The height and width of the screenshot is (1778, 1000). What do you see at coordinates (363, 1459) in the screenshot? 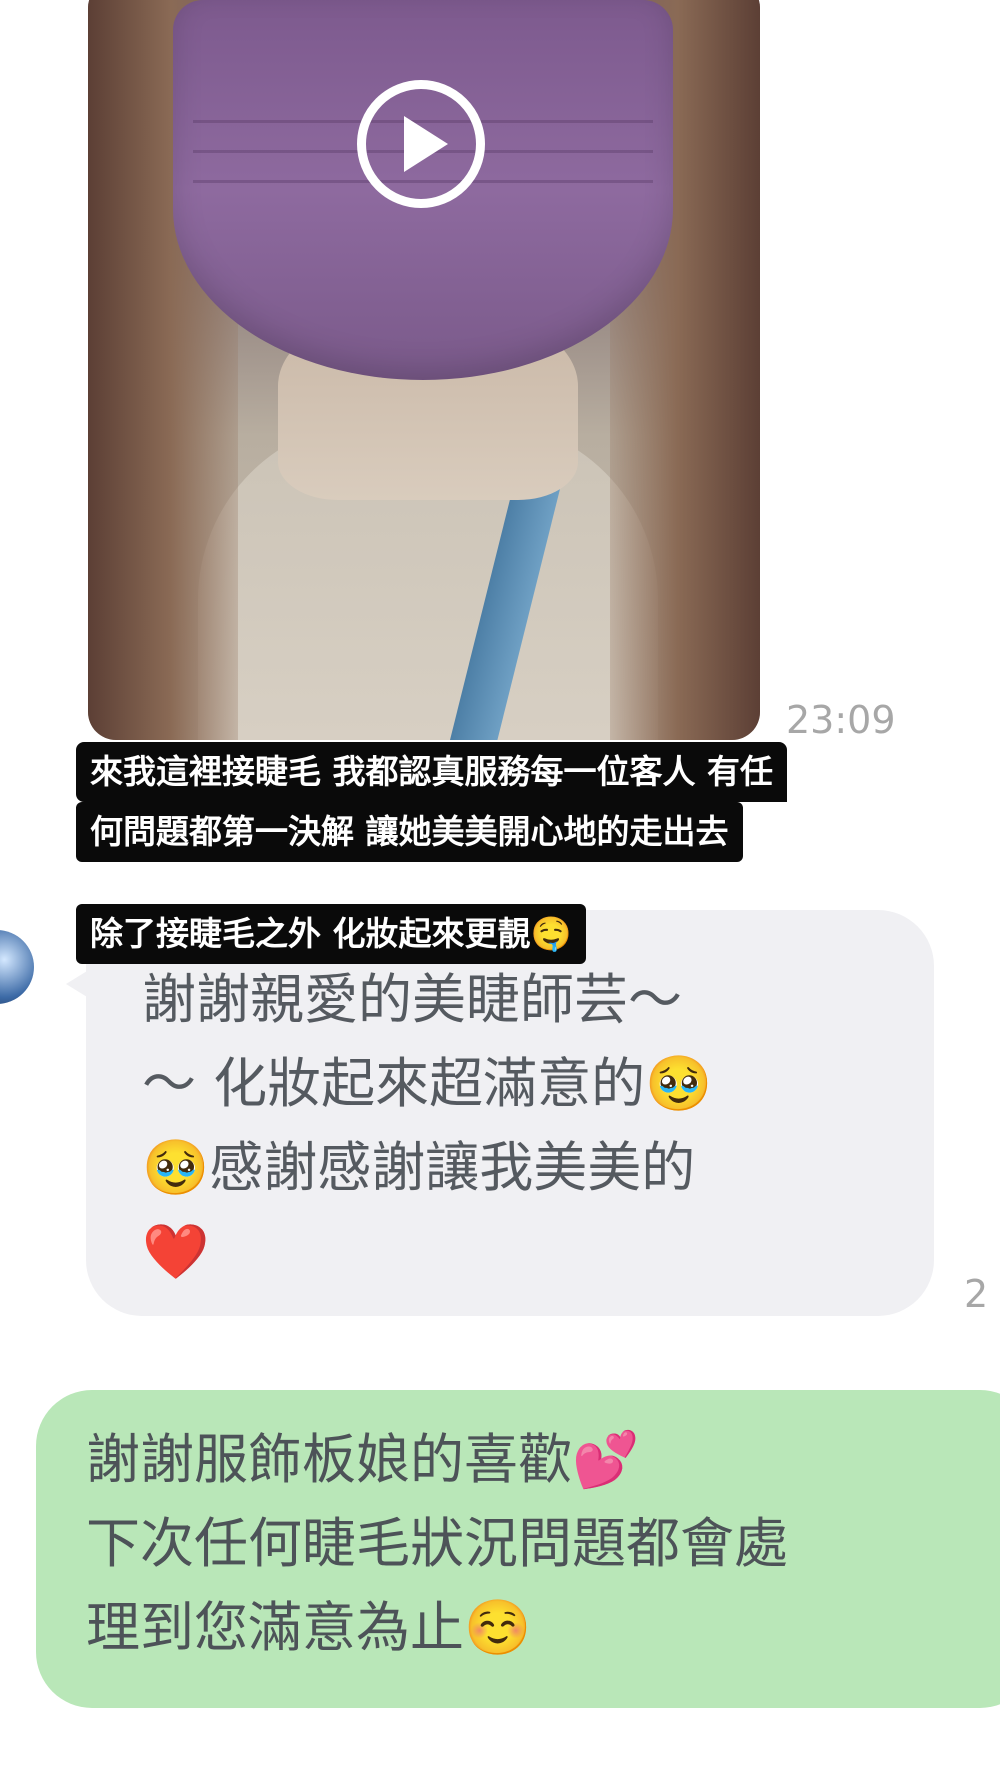
I see `sent-line-1: 謝謝服飾板娘的喜歡💕` at bounding box center [363, 1459].